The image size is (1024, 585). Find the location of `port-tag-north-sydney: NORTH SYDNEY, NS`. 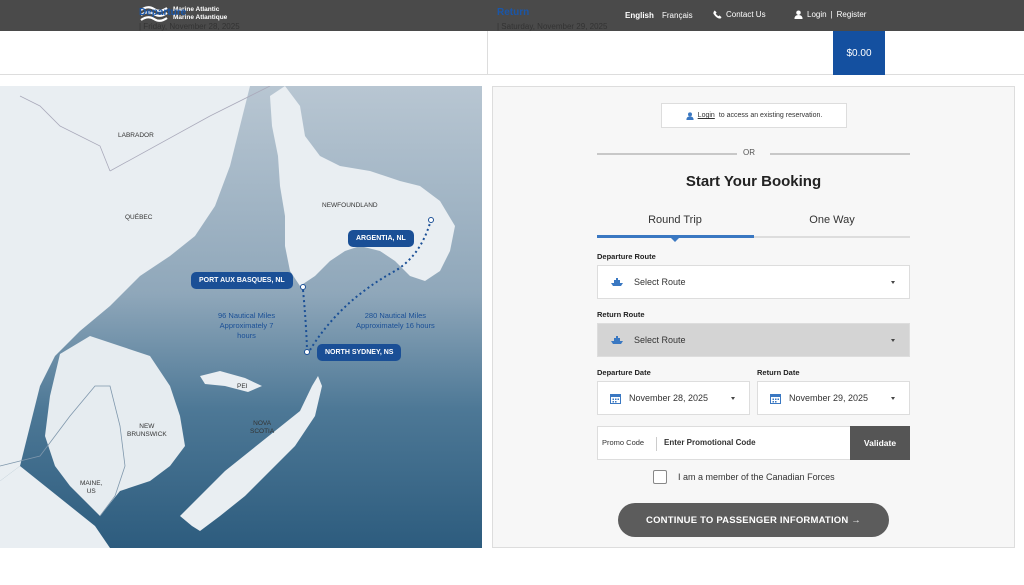

port-tag-north-sydney: NORTH SYDNEY, NS is located at coordinates (359, 352).